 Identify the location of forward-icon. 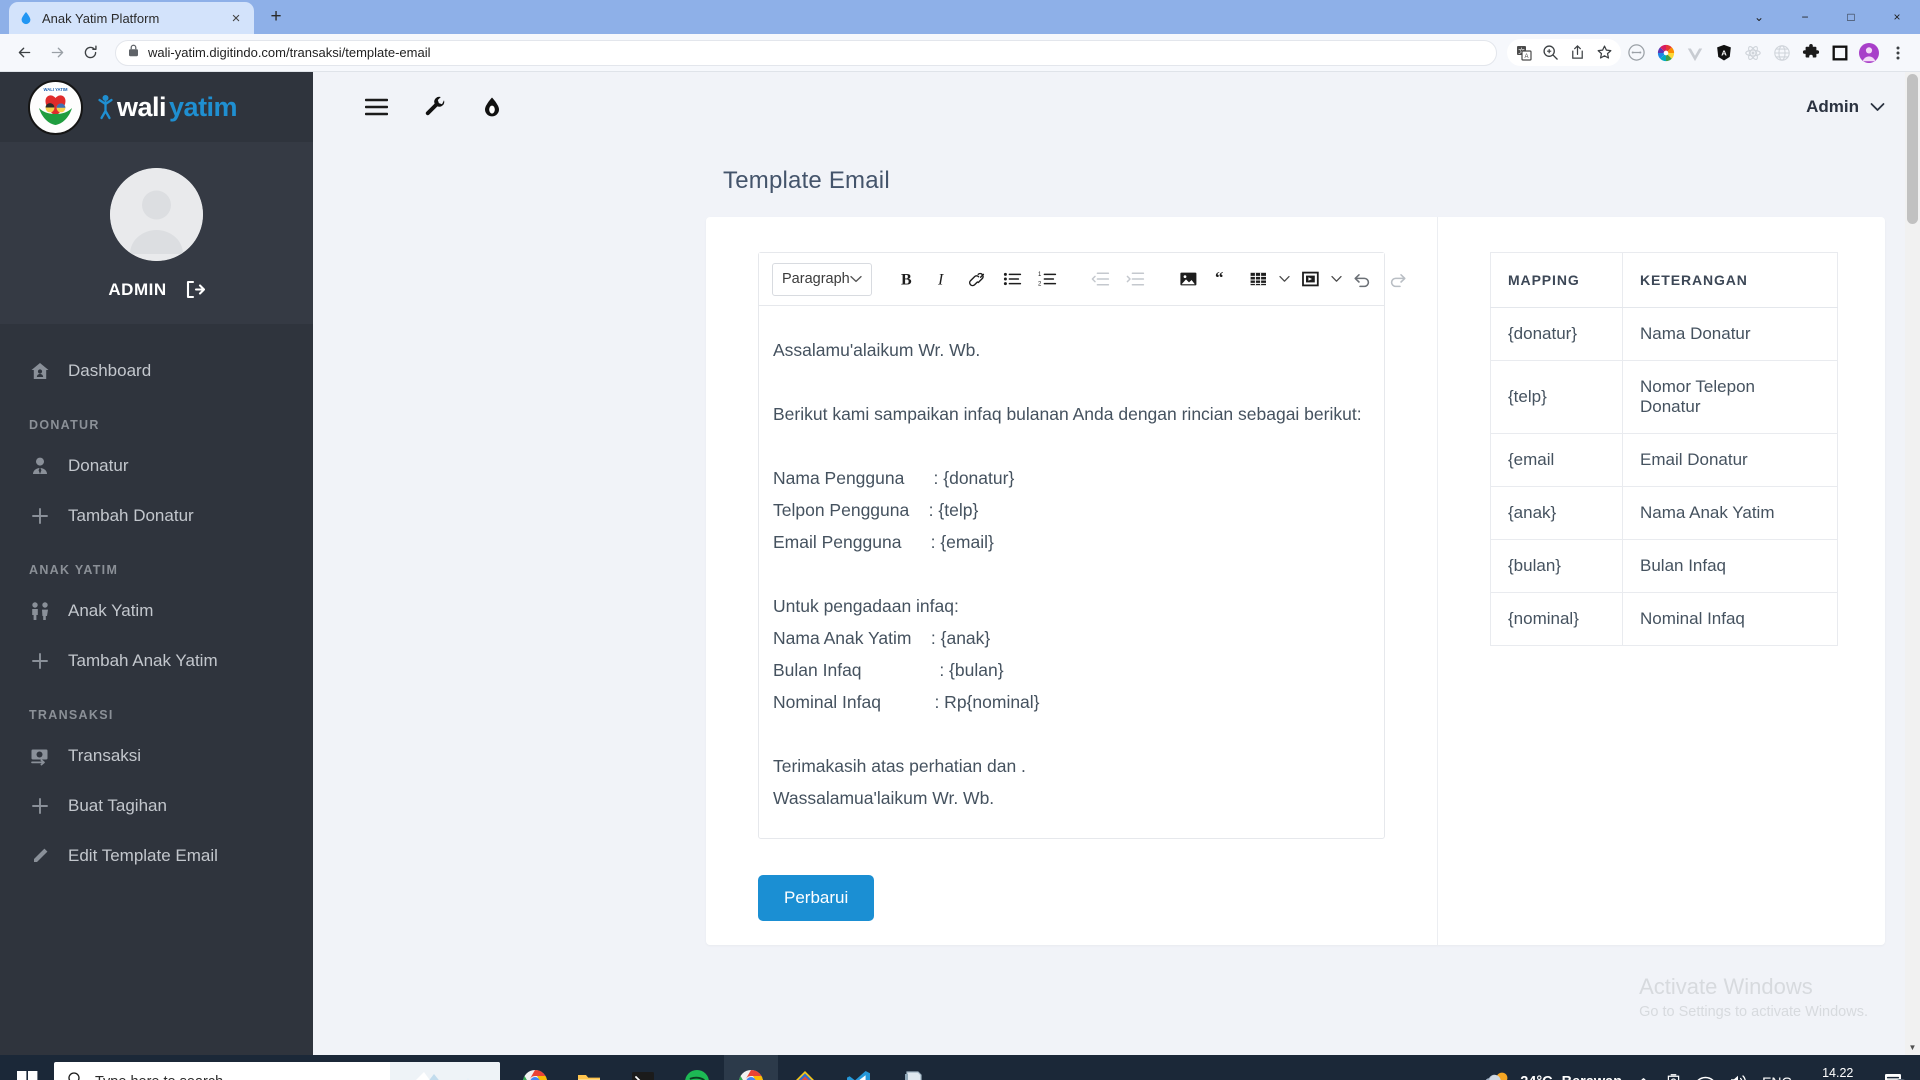
(57, 53).